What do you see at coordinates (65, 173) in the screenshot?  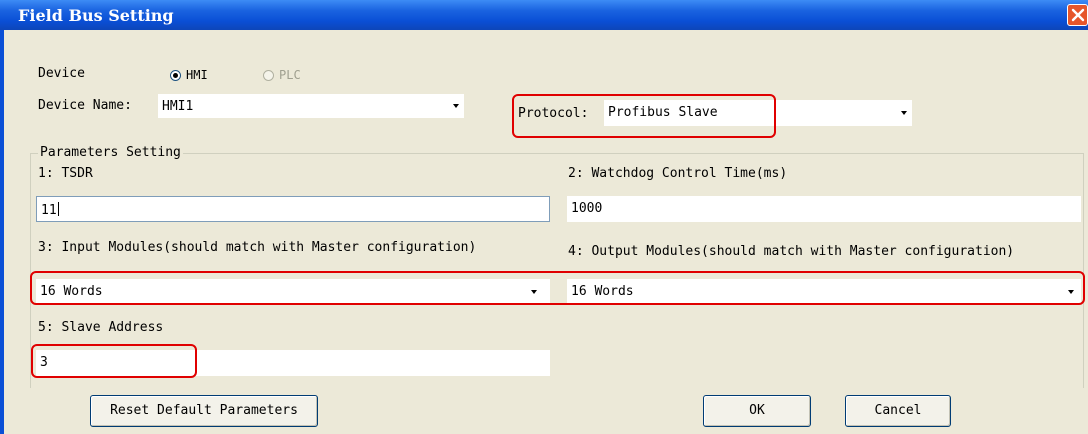 I see `tsdr-label: 1: TSDR` at bounding box center [65, 173].